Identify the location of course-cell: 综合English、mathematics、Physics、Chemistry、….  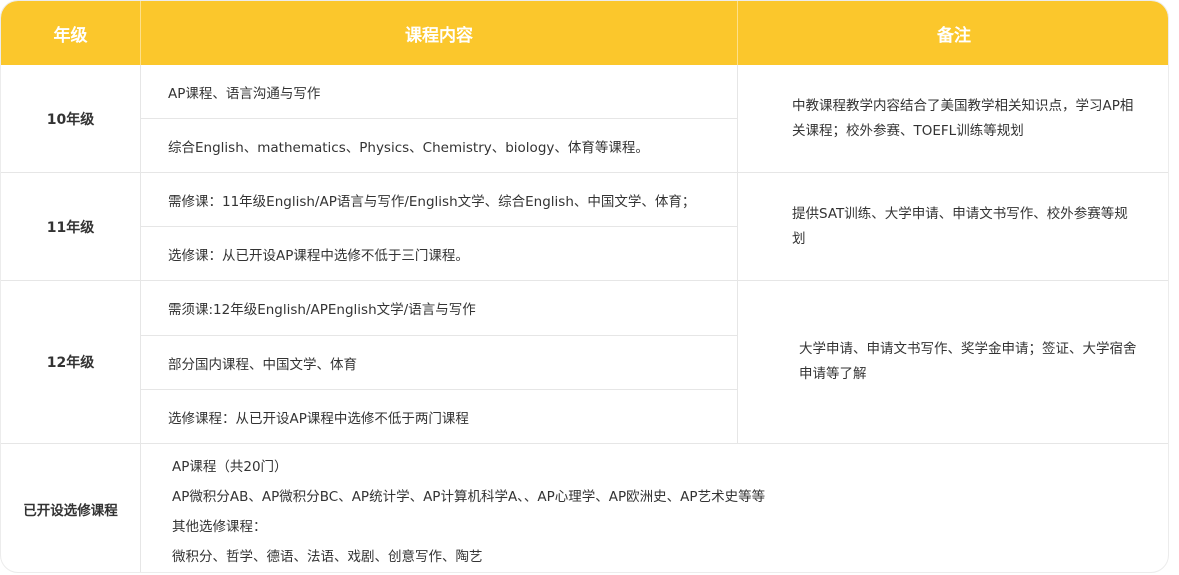
(408, 147).